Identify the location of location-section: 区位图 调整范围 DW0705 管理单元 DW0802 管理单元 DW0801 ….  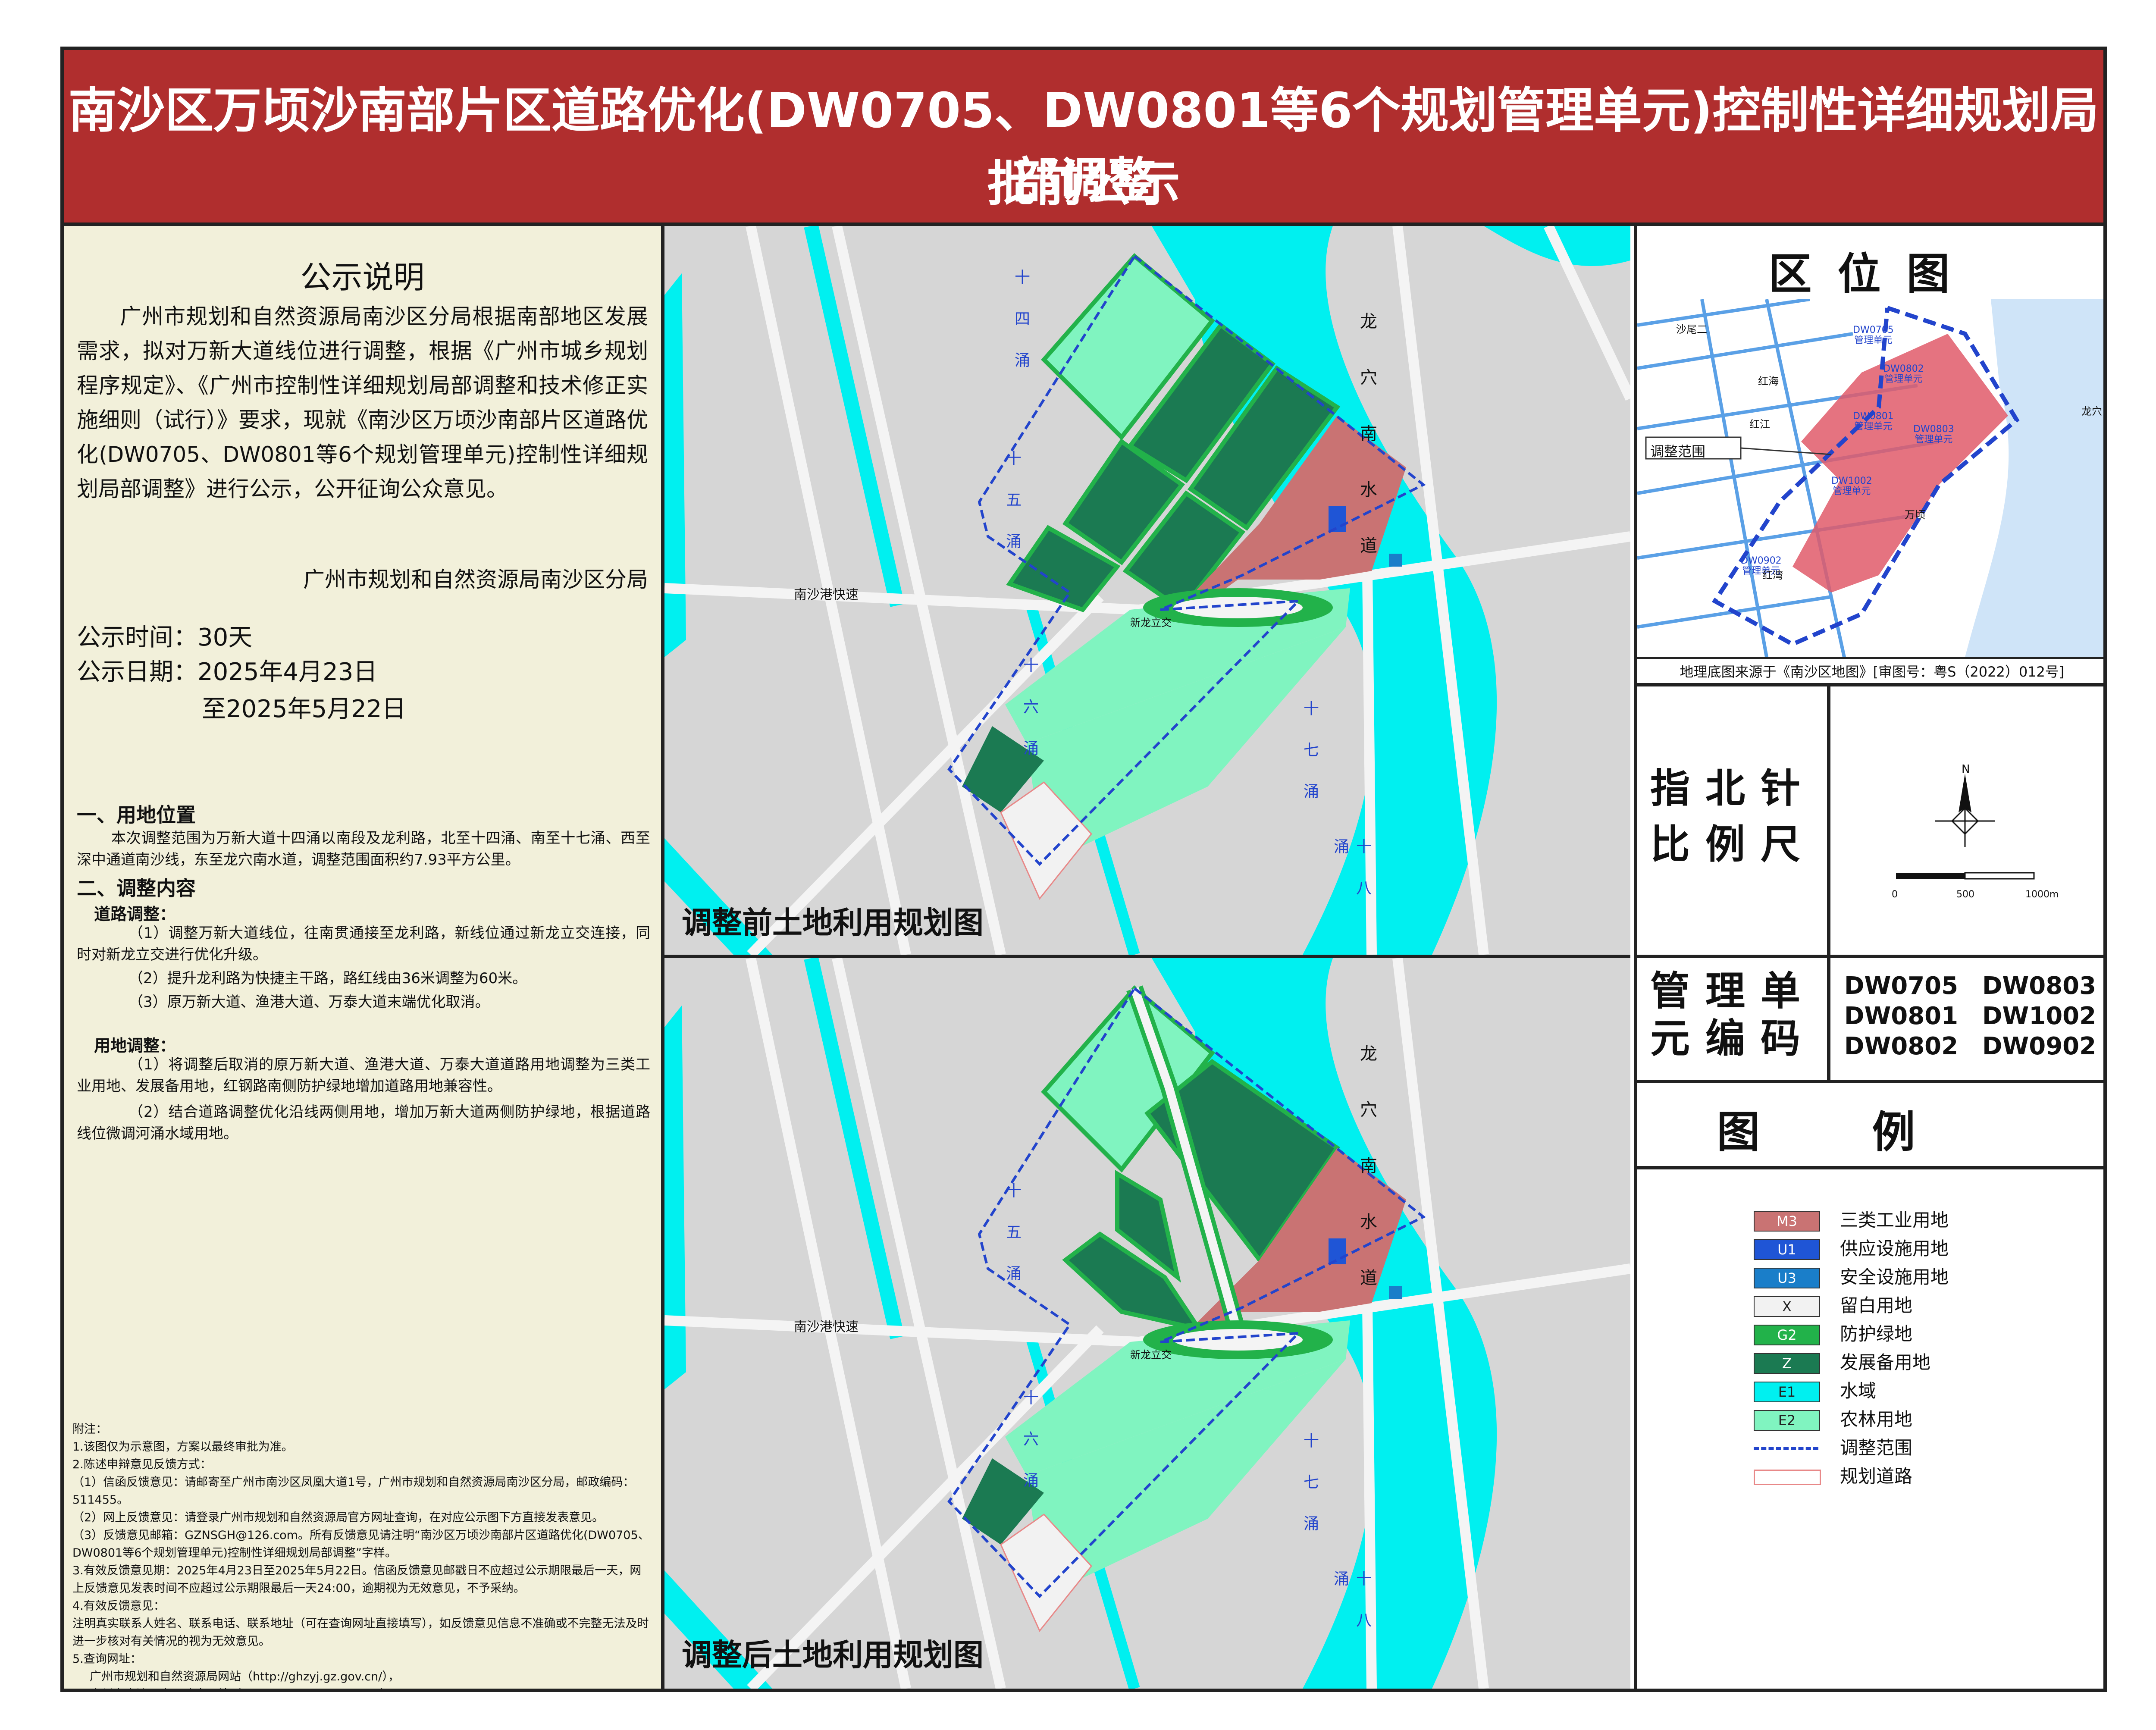
(1870, 456).